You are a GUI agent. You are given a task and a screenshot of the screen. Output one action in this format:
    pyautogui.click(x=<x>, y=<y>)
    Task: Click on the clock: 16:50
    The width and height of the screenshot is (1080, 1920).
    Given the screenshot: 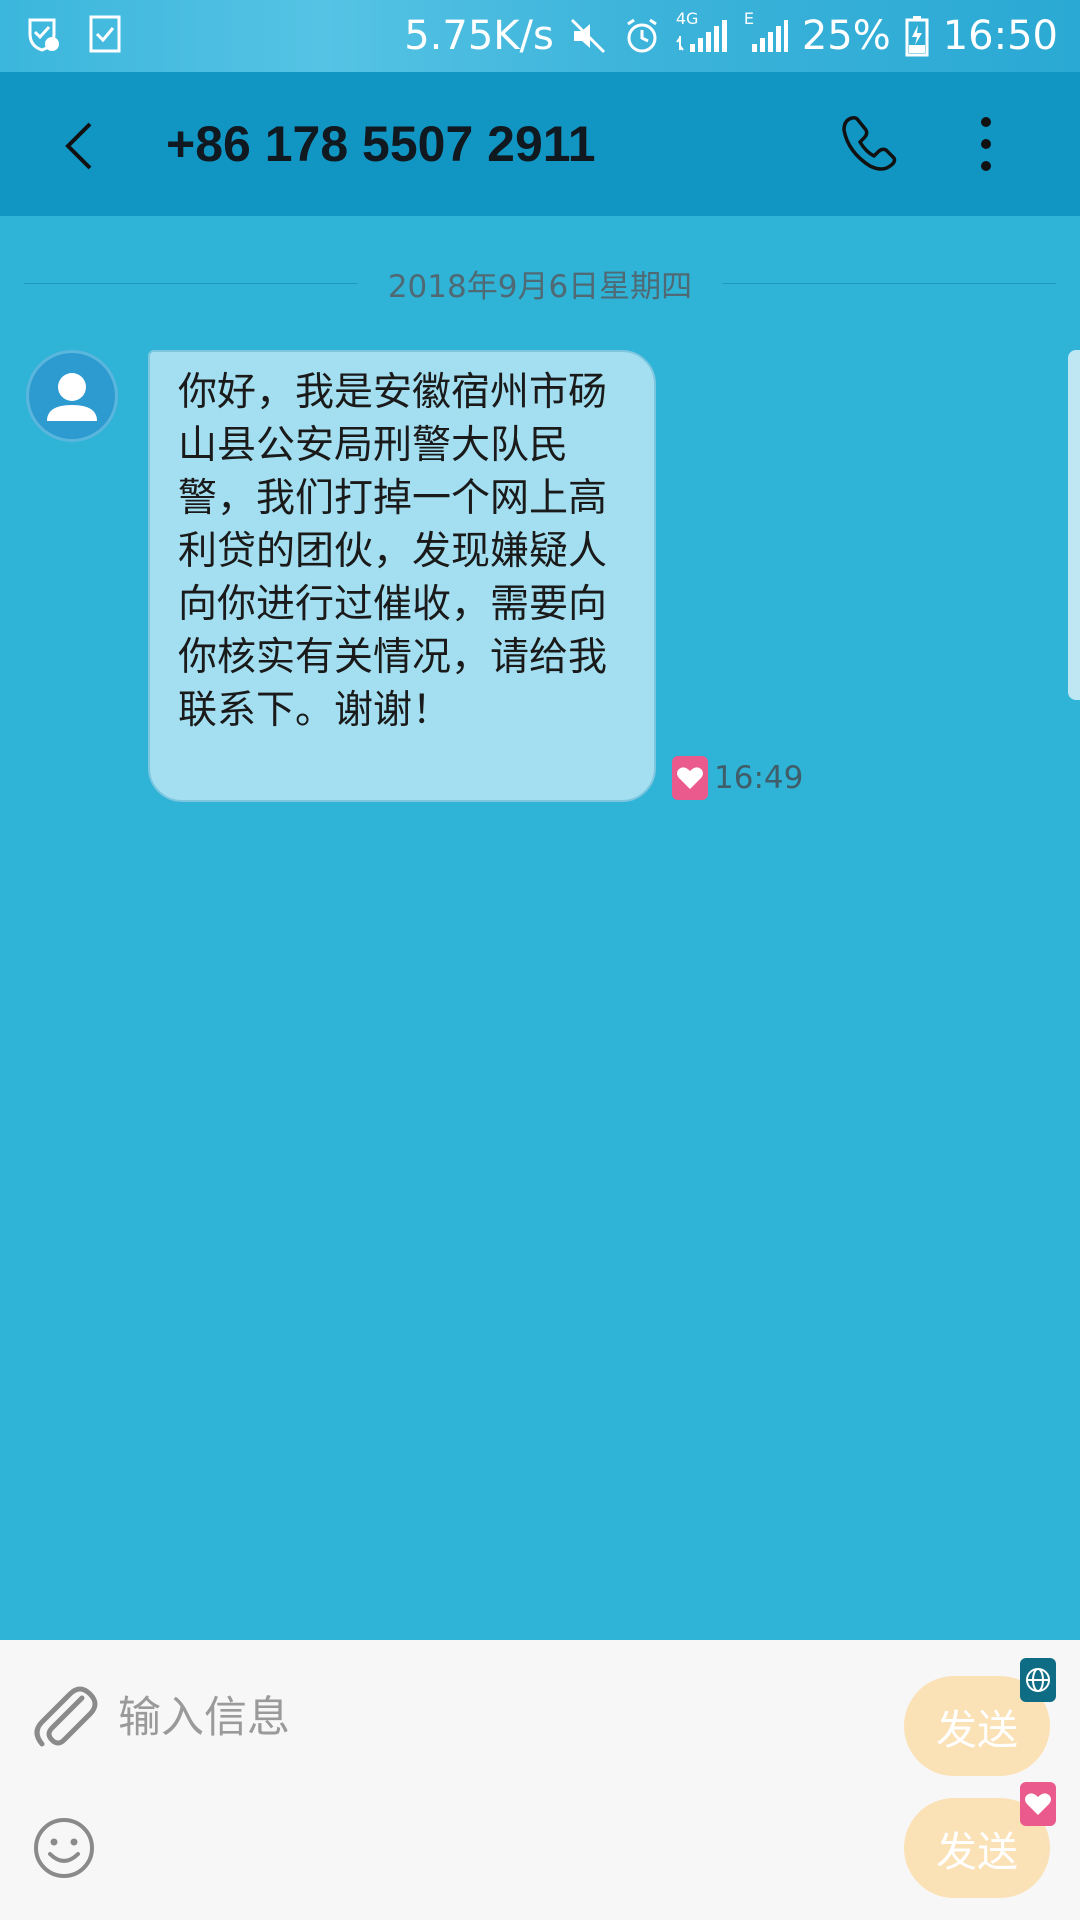 What is the action you would take?
    pyautogui.click(x=1000, y=36)
    